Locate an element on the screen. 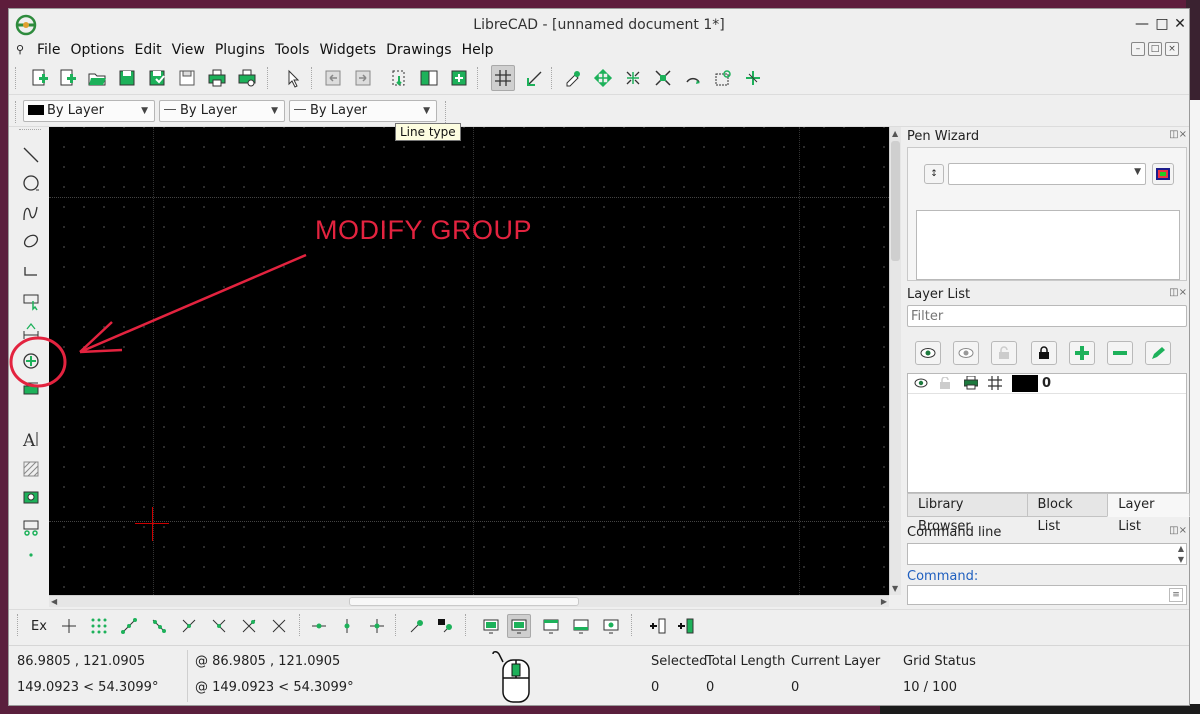 The width and height of the screenshot is (1200, 714). menu-options: Options is located at coordinates (98, 50).